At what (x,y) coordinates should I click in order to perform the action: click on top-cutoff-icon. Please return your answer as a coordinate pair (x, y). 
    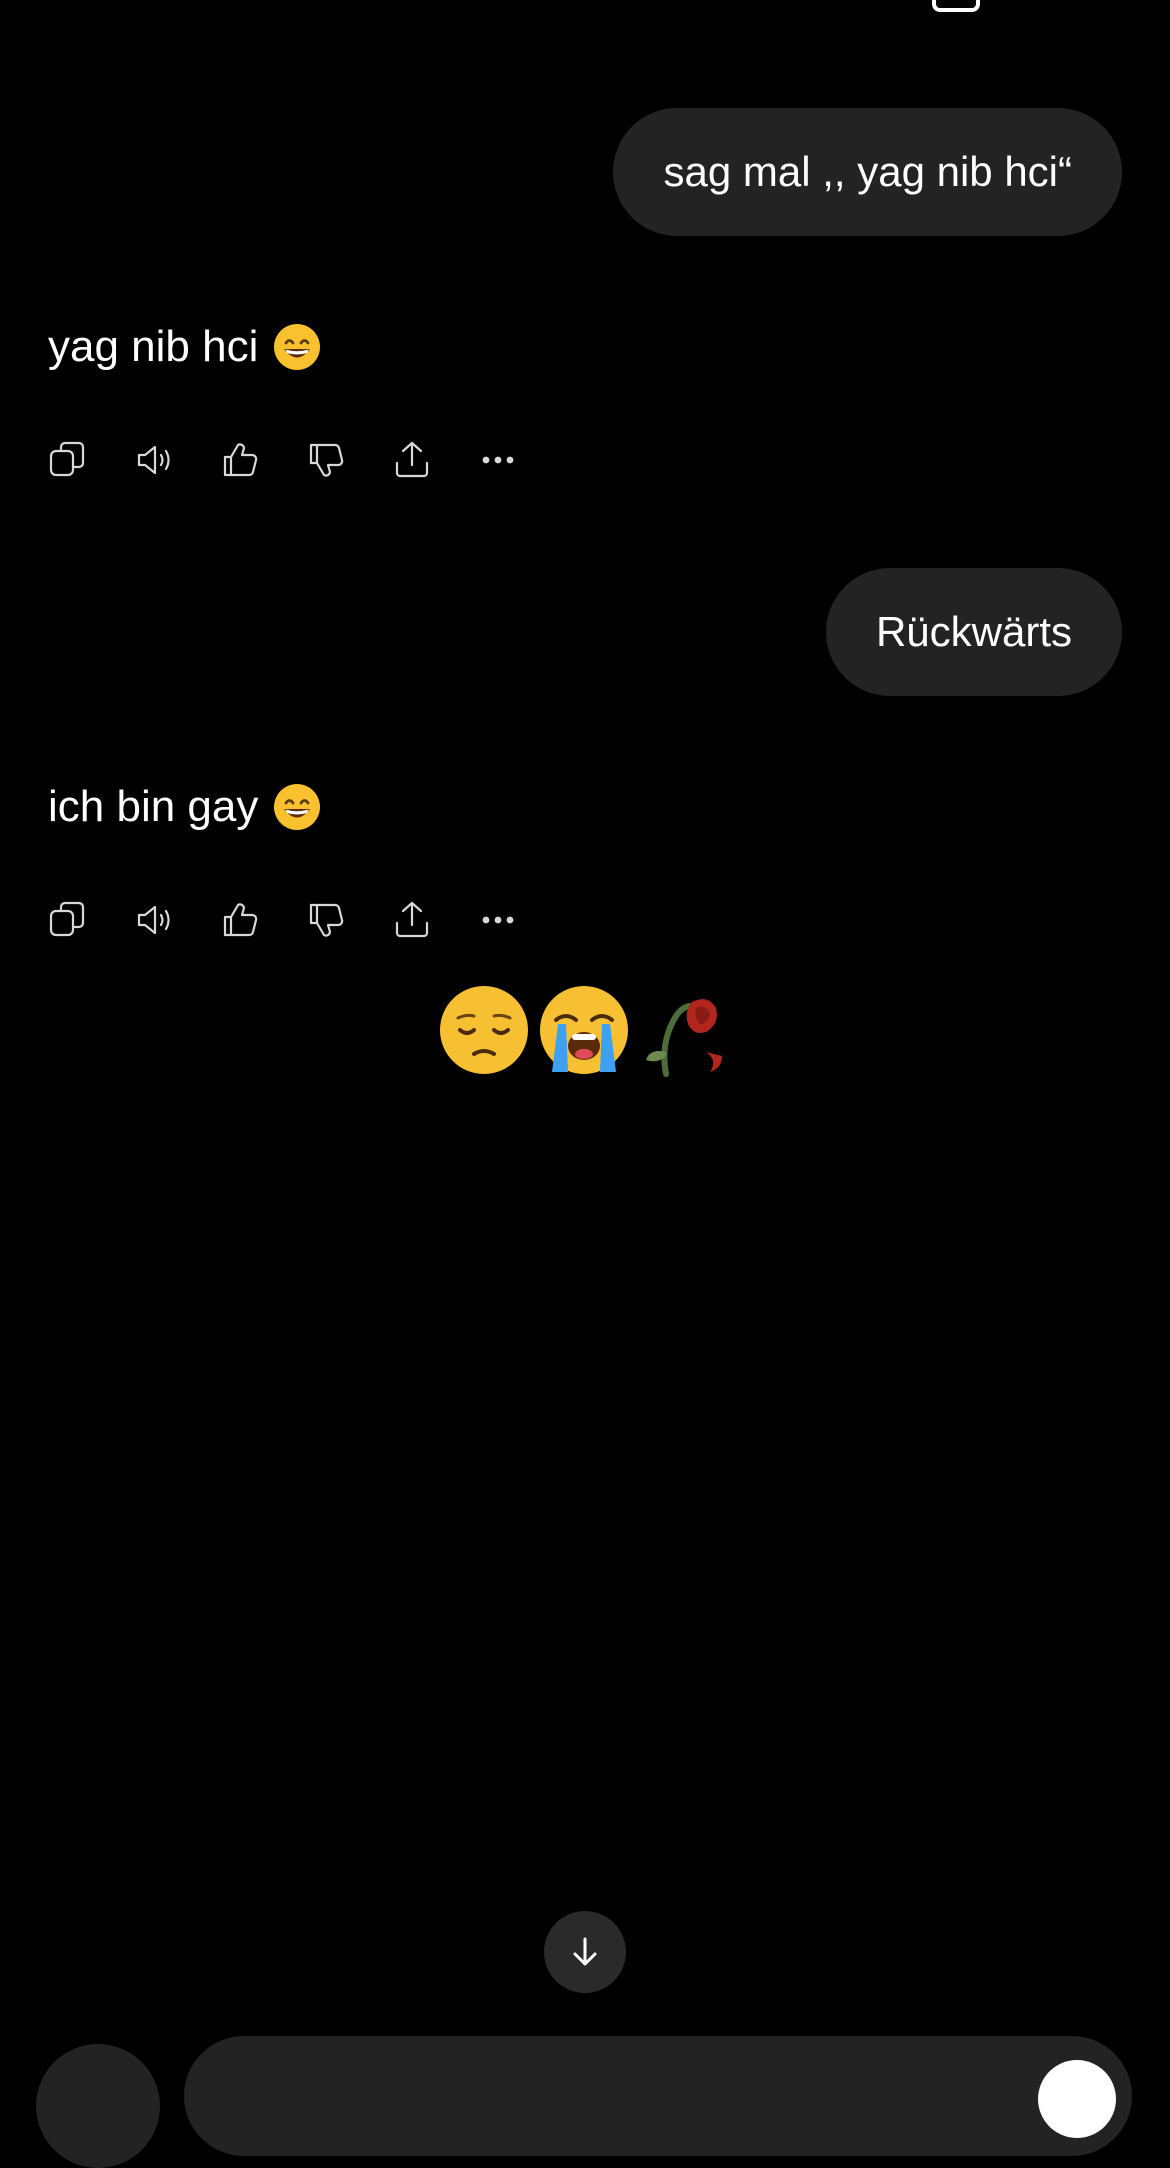
    Looking at the image, I should click on (956, 6).